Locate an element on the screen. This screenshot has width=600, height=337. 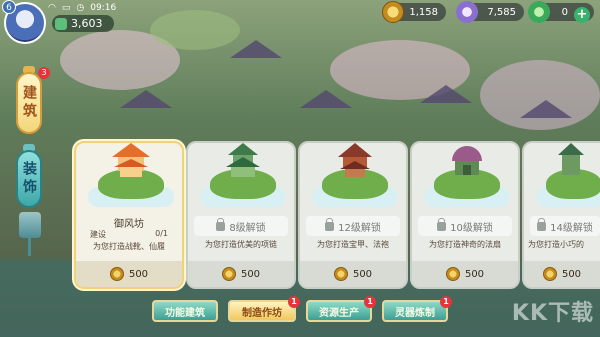
fan-workshop-icon is located at coordinates (467, 160).